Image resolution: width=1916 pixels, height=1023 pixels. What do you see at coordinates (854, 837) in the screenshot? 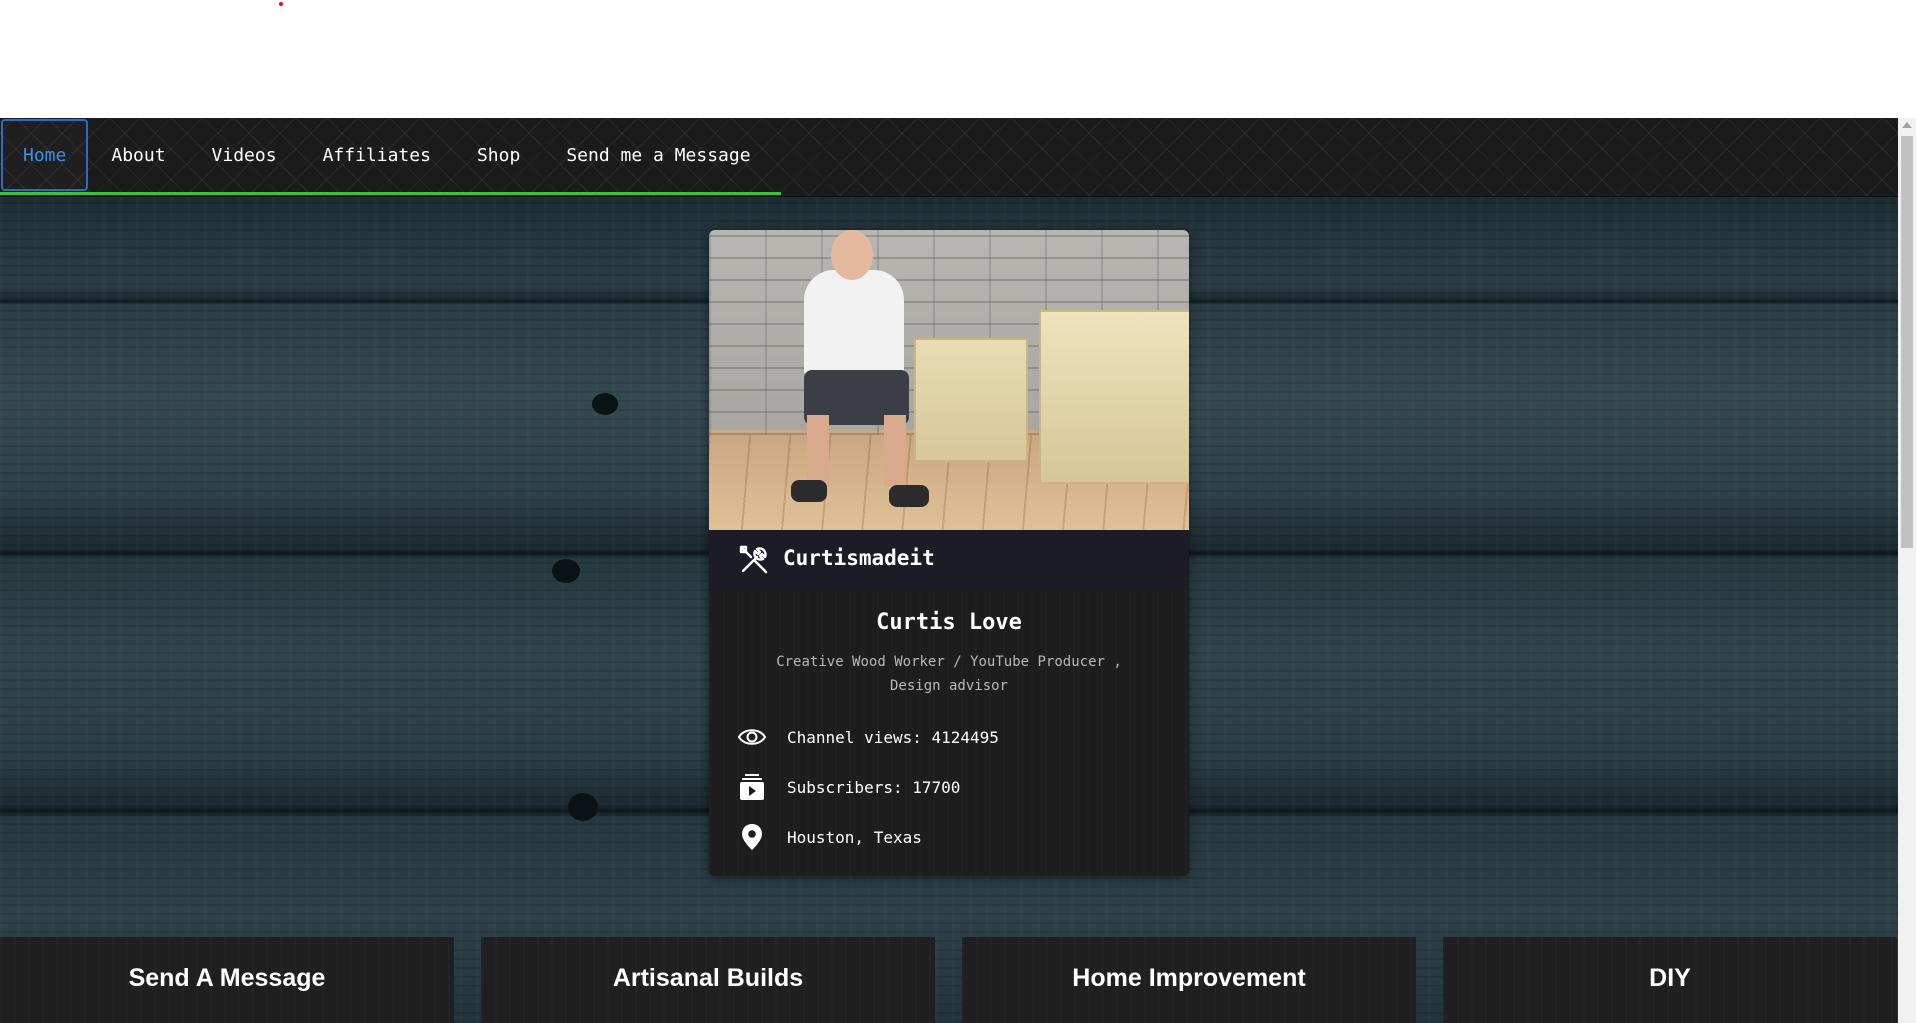
I see `stat-text: Houston, Texas` at bounding box center [854, 837].